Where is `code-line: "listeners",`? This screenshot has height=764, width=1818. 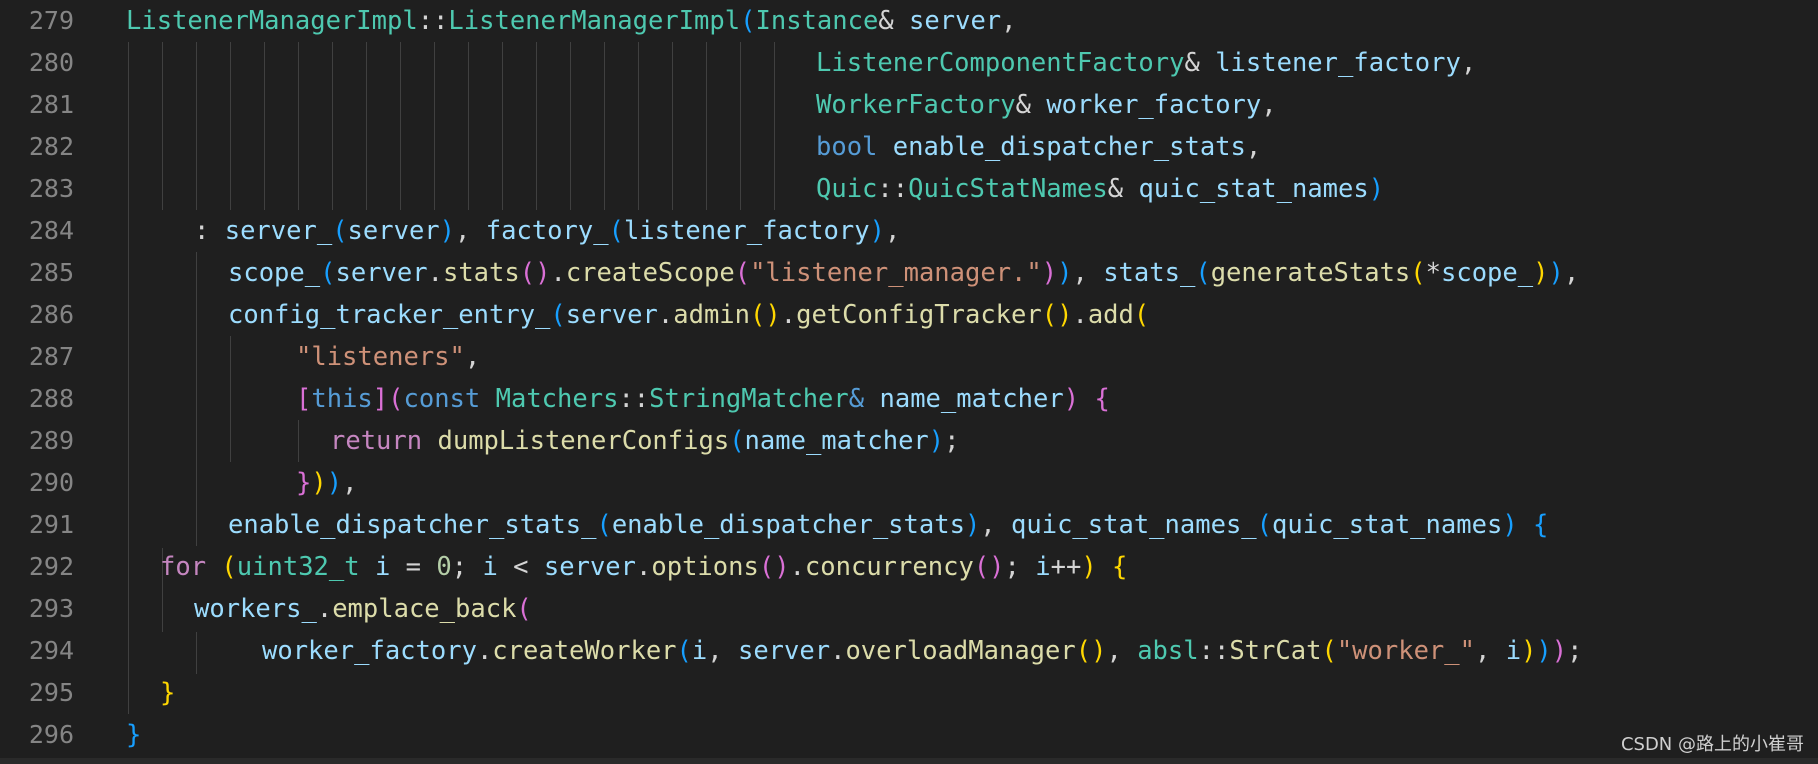 code-line: "listeners", is located at coordinates (388, 357).